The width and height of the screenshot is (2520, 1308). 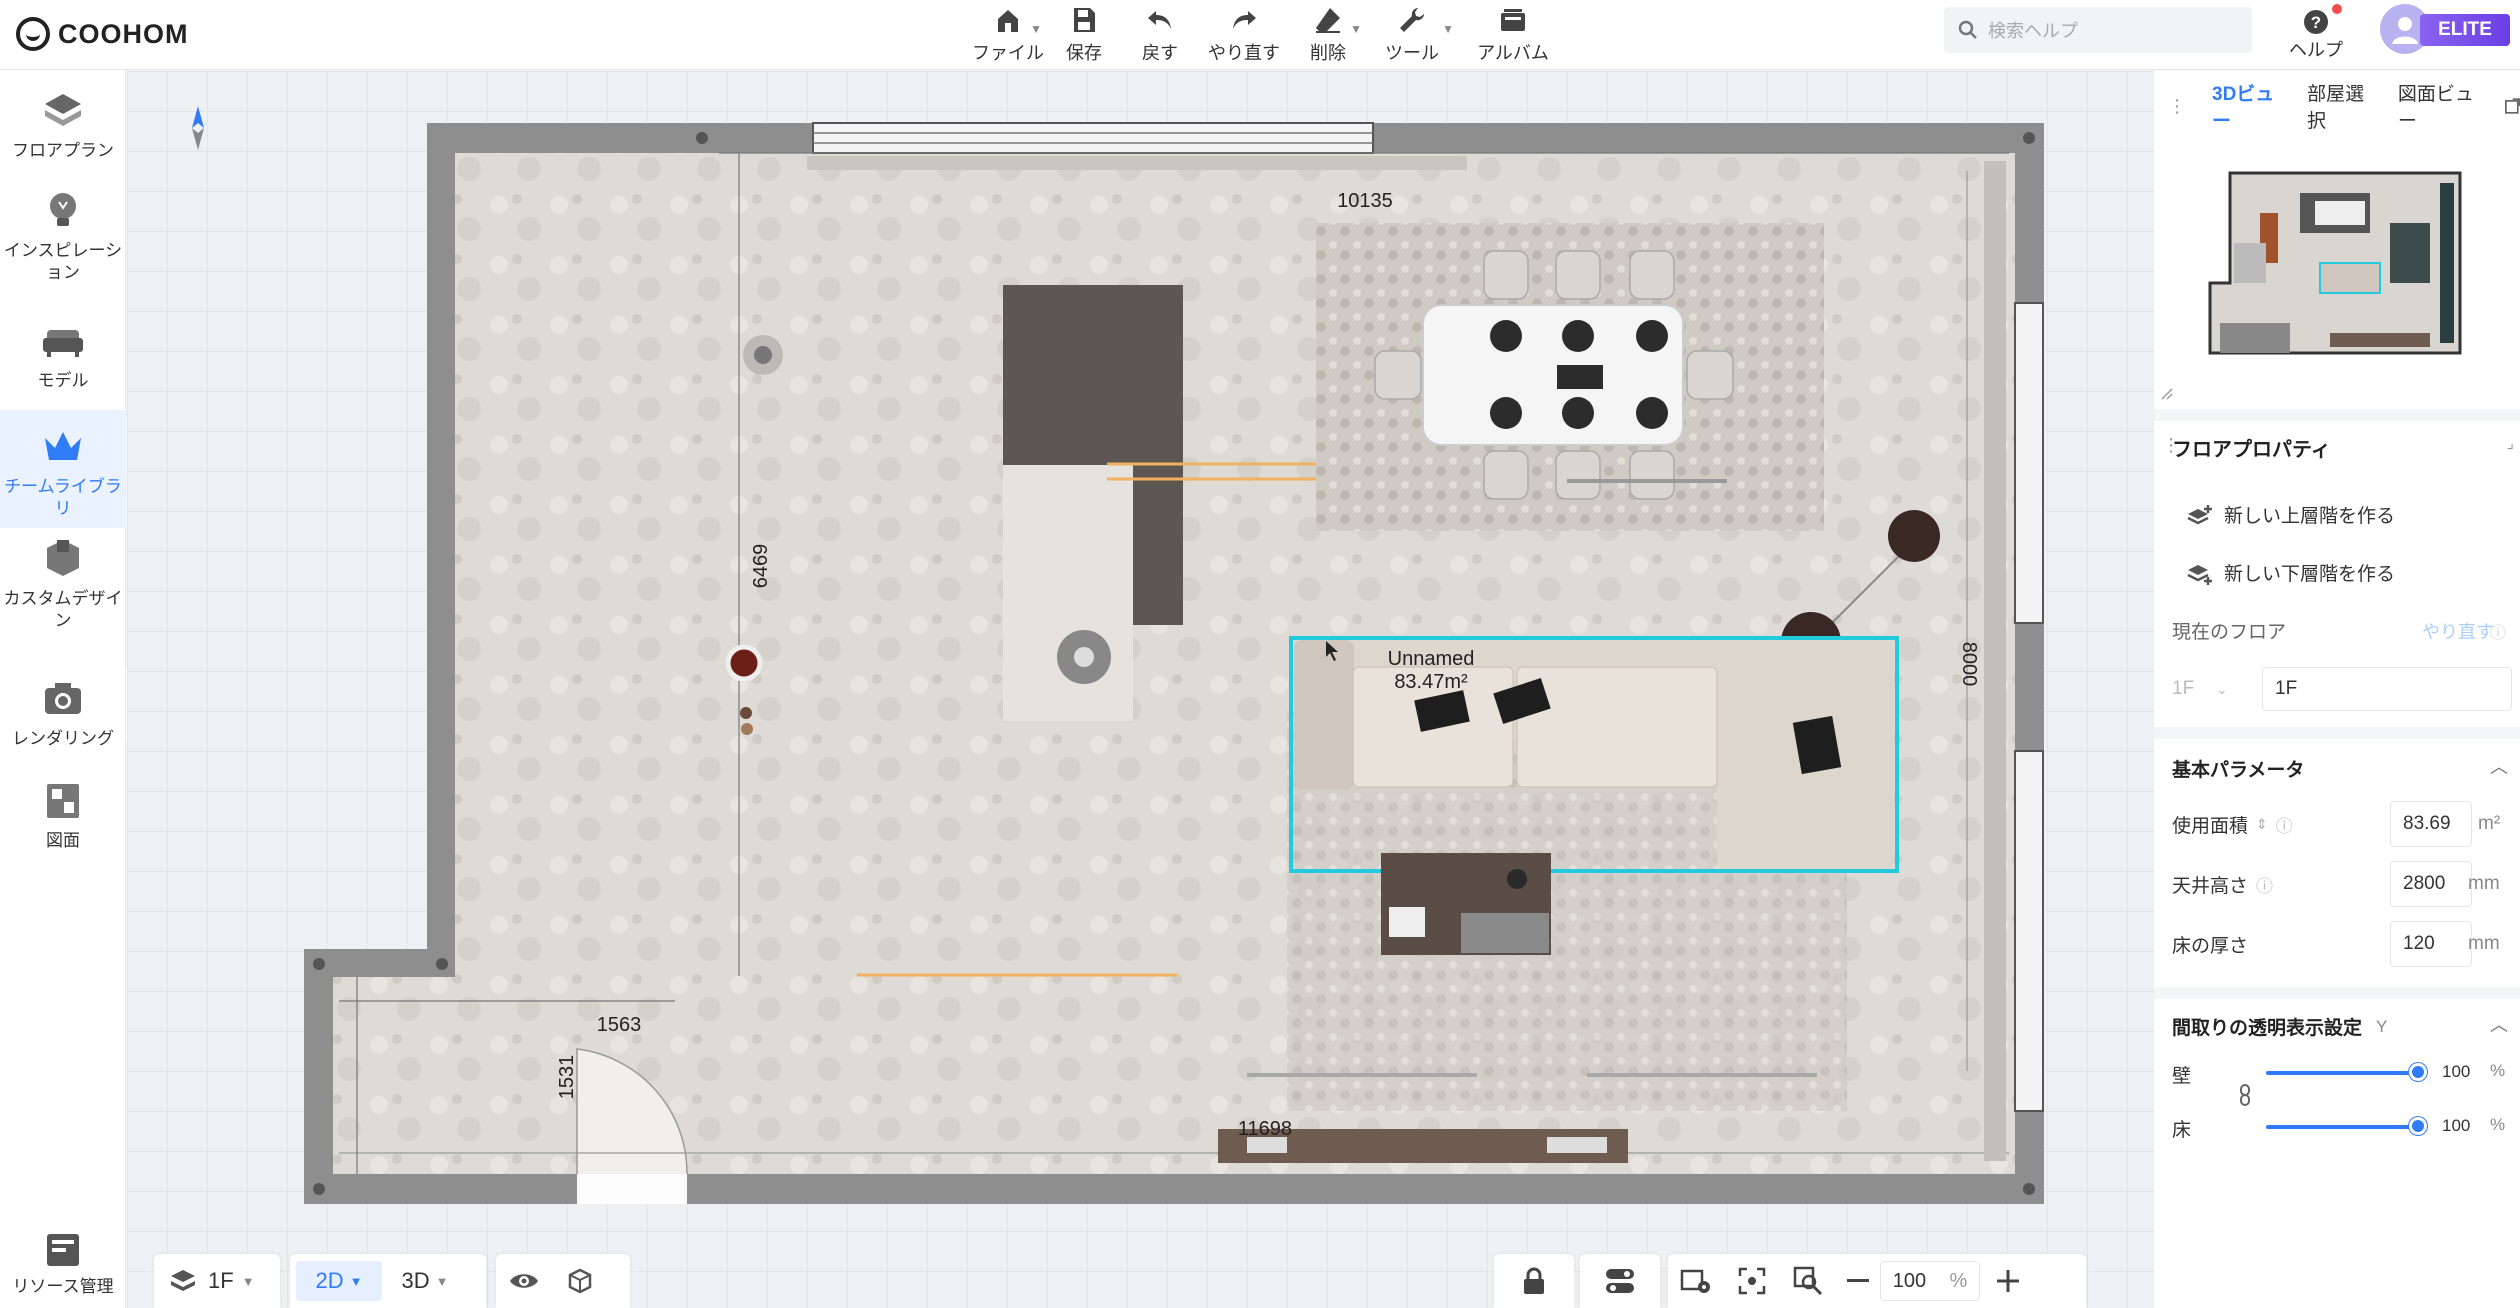 I want to click on link-icon, so click(x=2245, y=1095).